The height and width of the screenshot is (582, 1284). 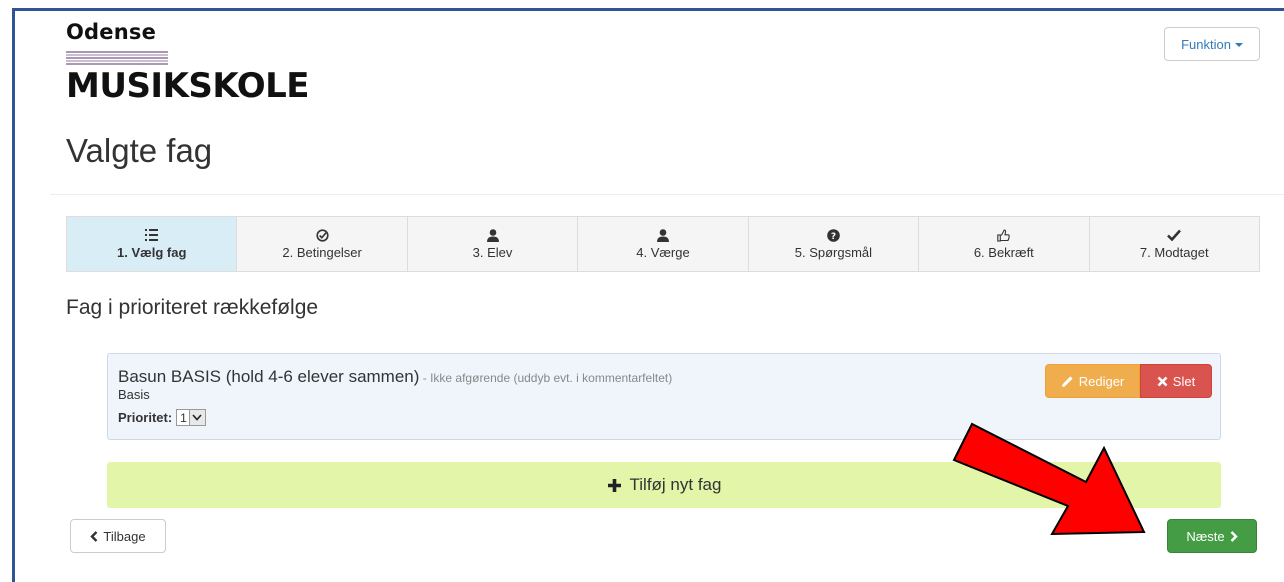 I want to click on step-4-guardian: 4. Værge, so click(x=663, y=244).